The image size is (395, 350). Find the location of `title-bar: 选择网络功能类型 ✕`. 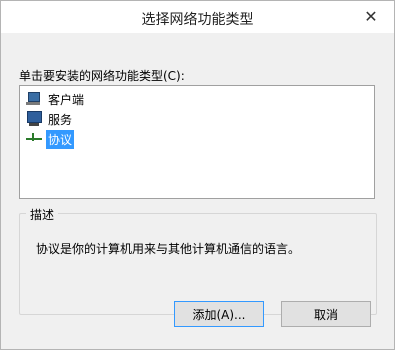

title-bar: 选择网络功能类型 ✕ is located at coordinates (197, 17).